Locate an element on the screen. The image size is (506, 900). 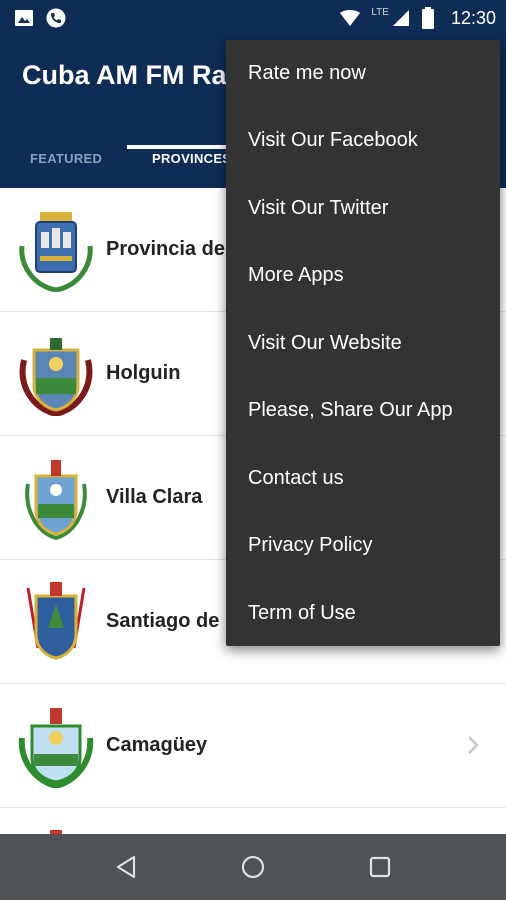
menu-item-website: Visit Our Website is located at coordinates (363, 343).